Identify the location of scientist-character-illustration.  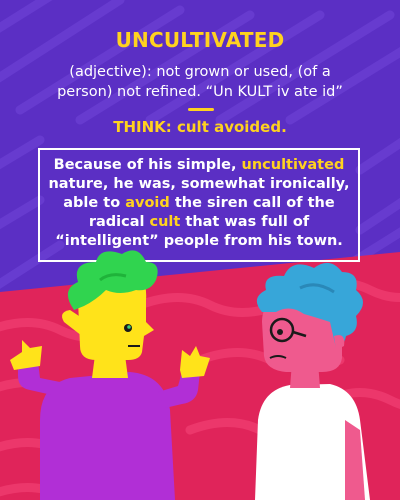
(312, 381).